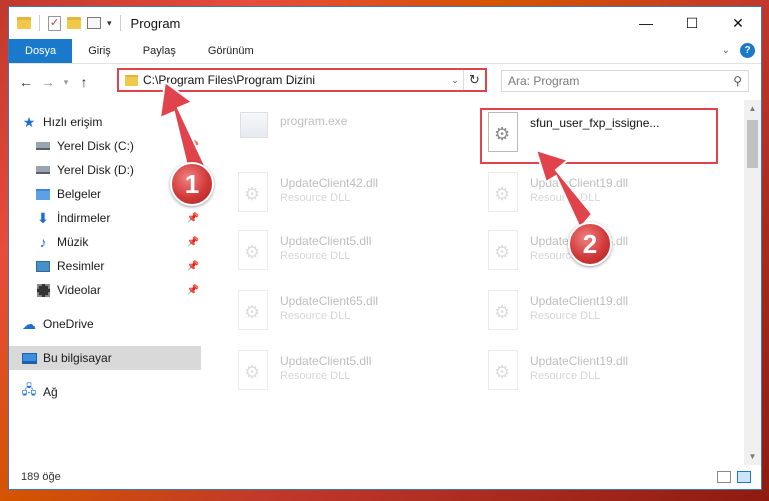  What do you see at coordinates (105, 324) in the screenshot?
I see `sidebar-item-onedrive: ☁ OneDrive` at bounding box center [105, 324].